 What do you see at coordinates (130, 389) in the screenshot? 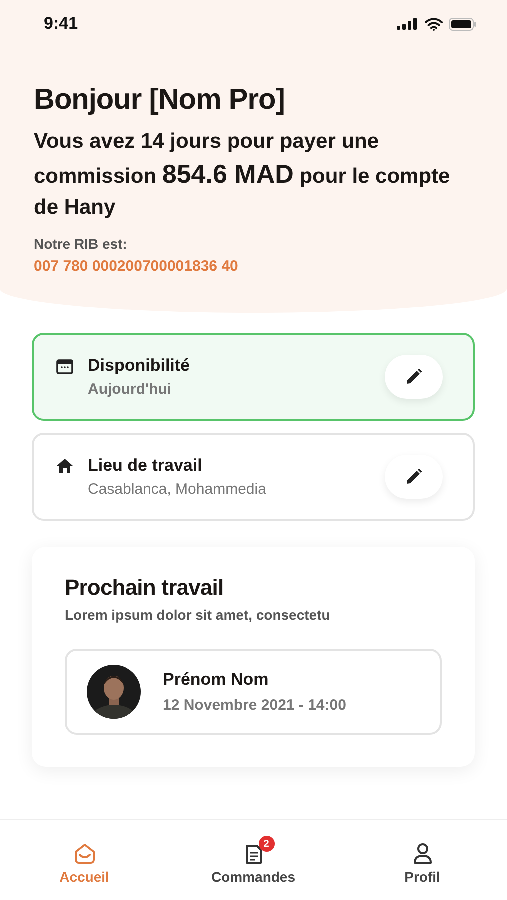
I see `card-subtitle: Aujourd'hui` at bounding box center [130, 389].